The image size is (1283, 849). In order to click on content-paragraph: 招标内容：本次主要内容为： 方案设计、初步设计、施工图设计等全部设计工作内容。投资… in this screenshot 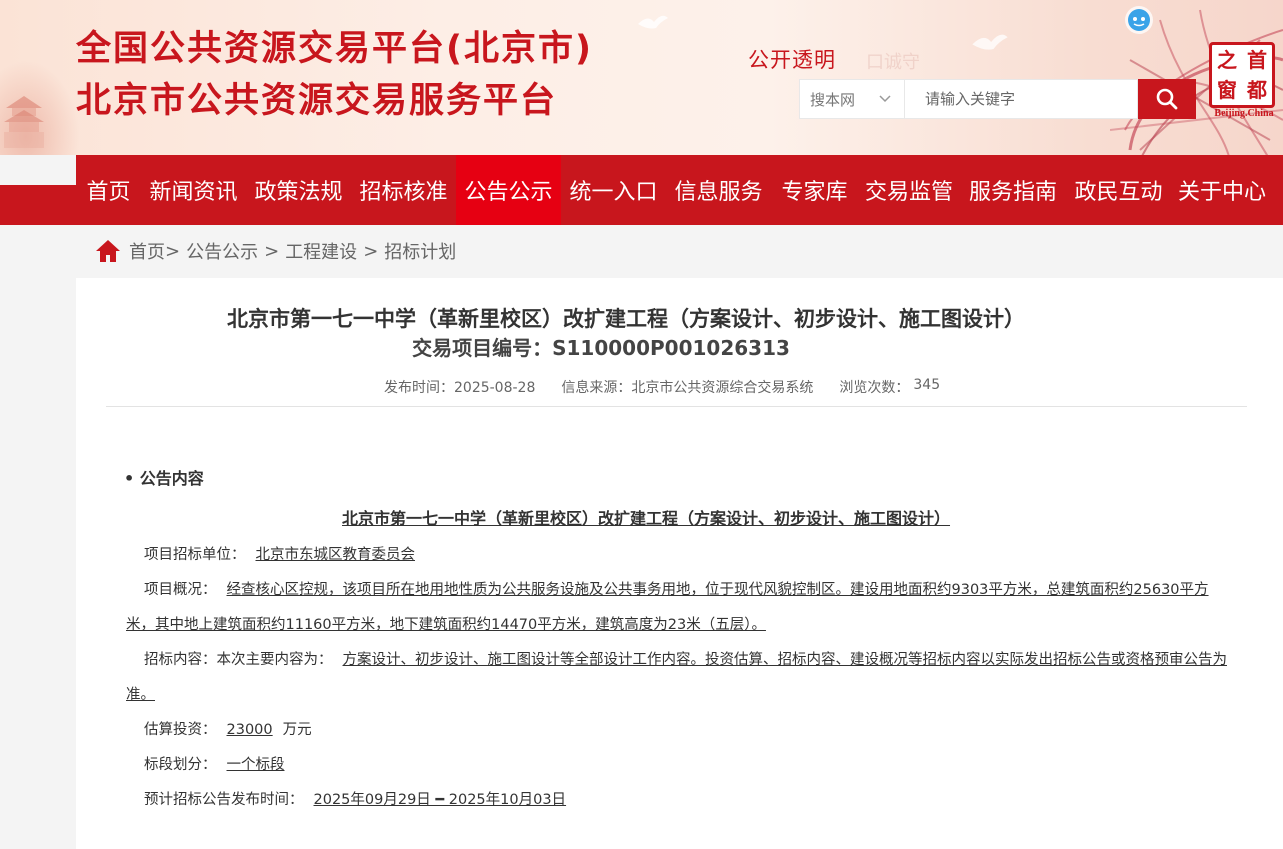, I will do `click(681, 678)`.